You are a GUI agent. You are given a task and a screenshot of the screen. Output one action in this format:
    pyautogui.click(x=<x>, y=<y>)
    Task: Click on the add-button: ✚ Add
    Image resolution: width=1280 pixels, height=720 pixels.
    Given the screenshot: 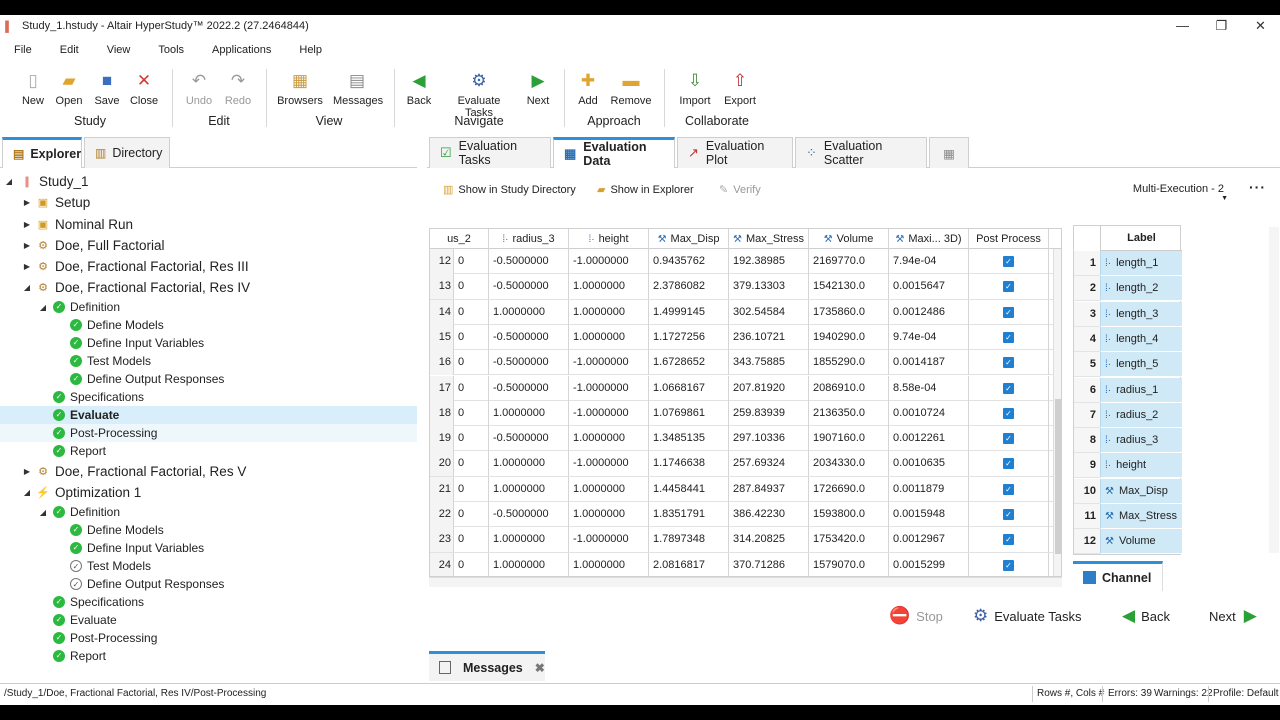 What is the action you would take?
    pyautogui.click(x=588, y=89)
    